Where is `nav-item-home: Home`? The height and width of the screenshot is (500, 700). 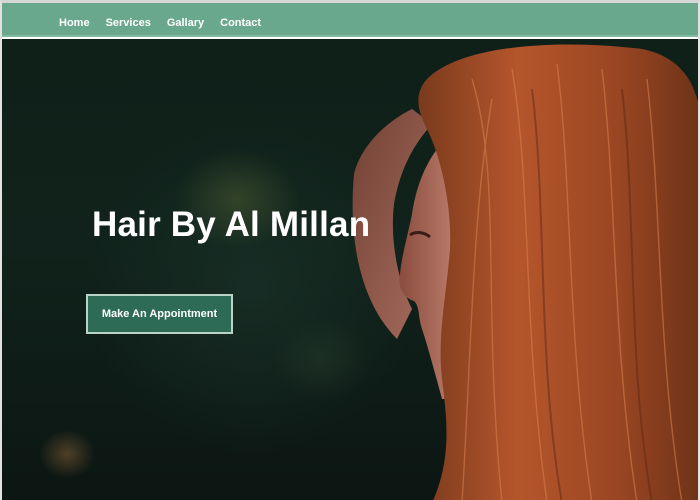
nav-item-home: Home is located at coordinates (74, 23).